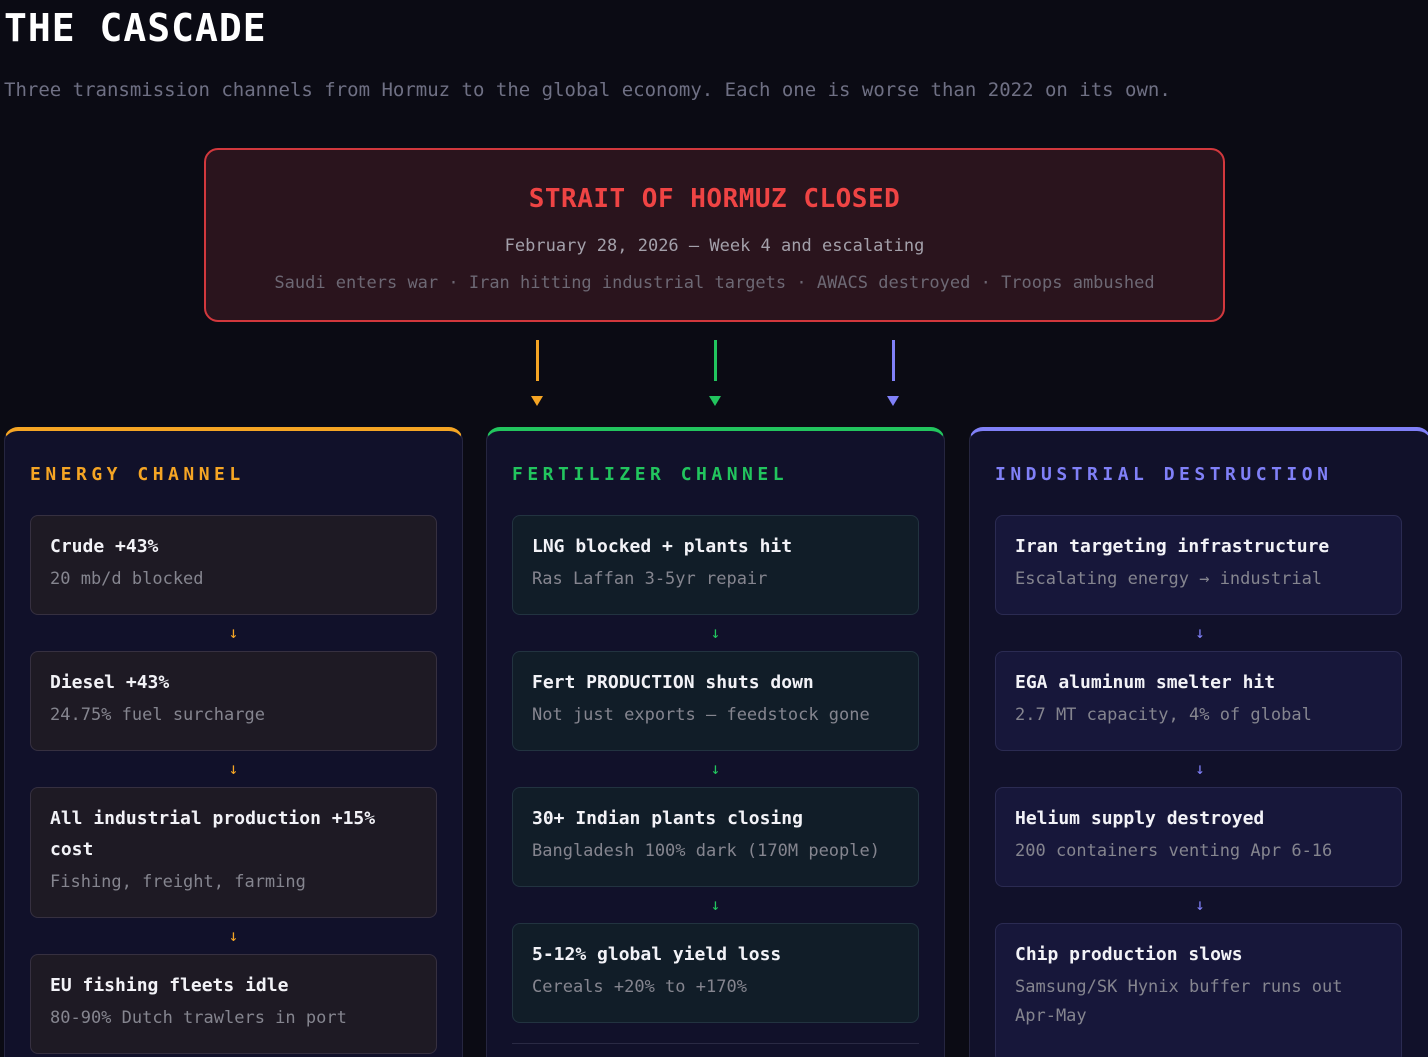 This screenshot has height=1057, width=1428. What do you see at coordinates (650, 474) in the screenshot?
I see `channel-title: FERTILIZER CHANNEL` at bounding box center [650, 474].